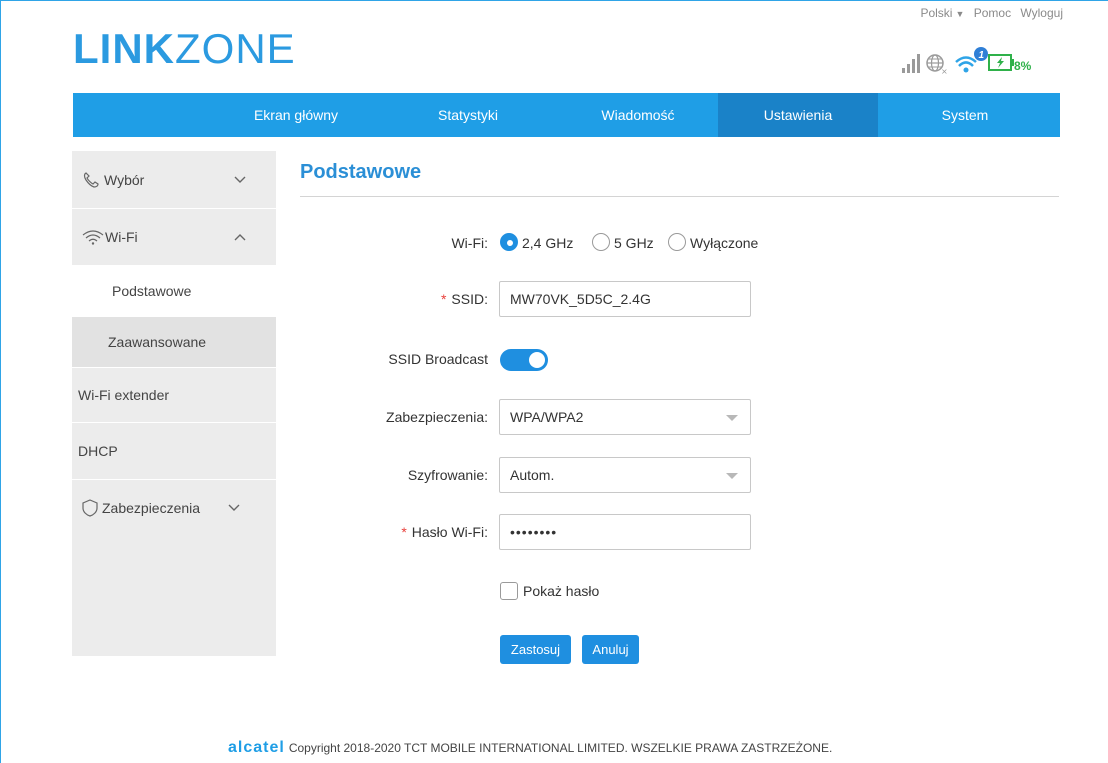 The image size is (1108, 763). I want to click on status-bar: × 1 8%, so click(982, 61).